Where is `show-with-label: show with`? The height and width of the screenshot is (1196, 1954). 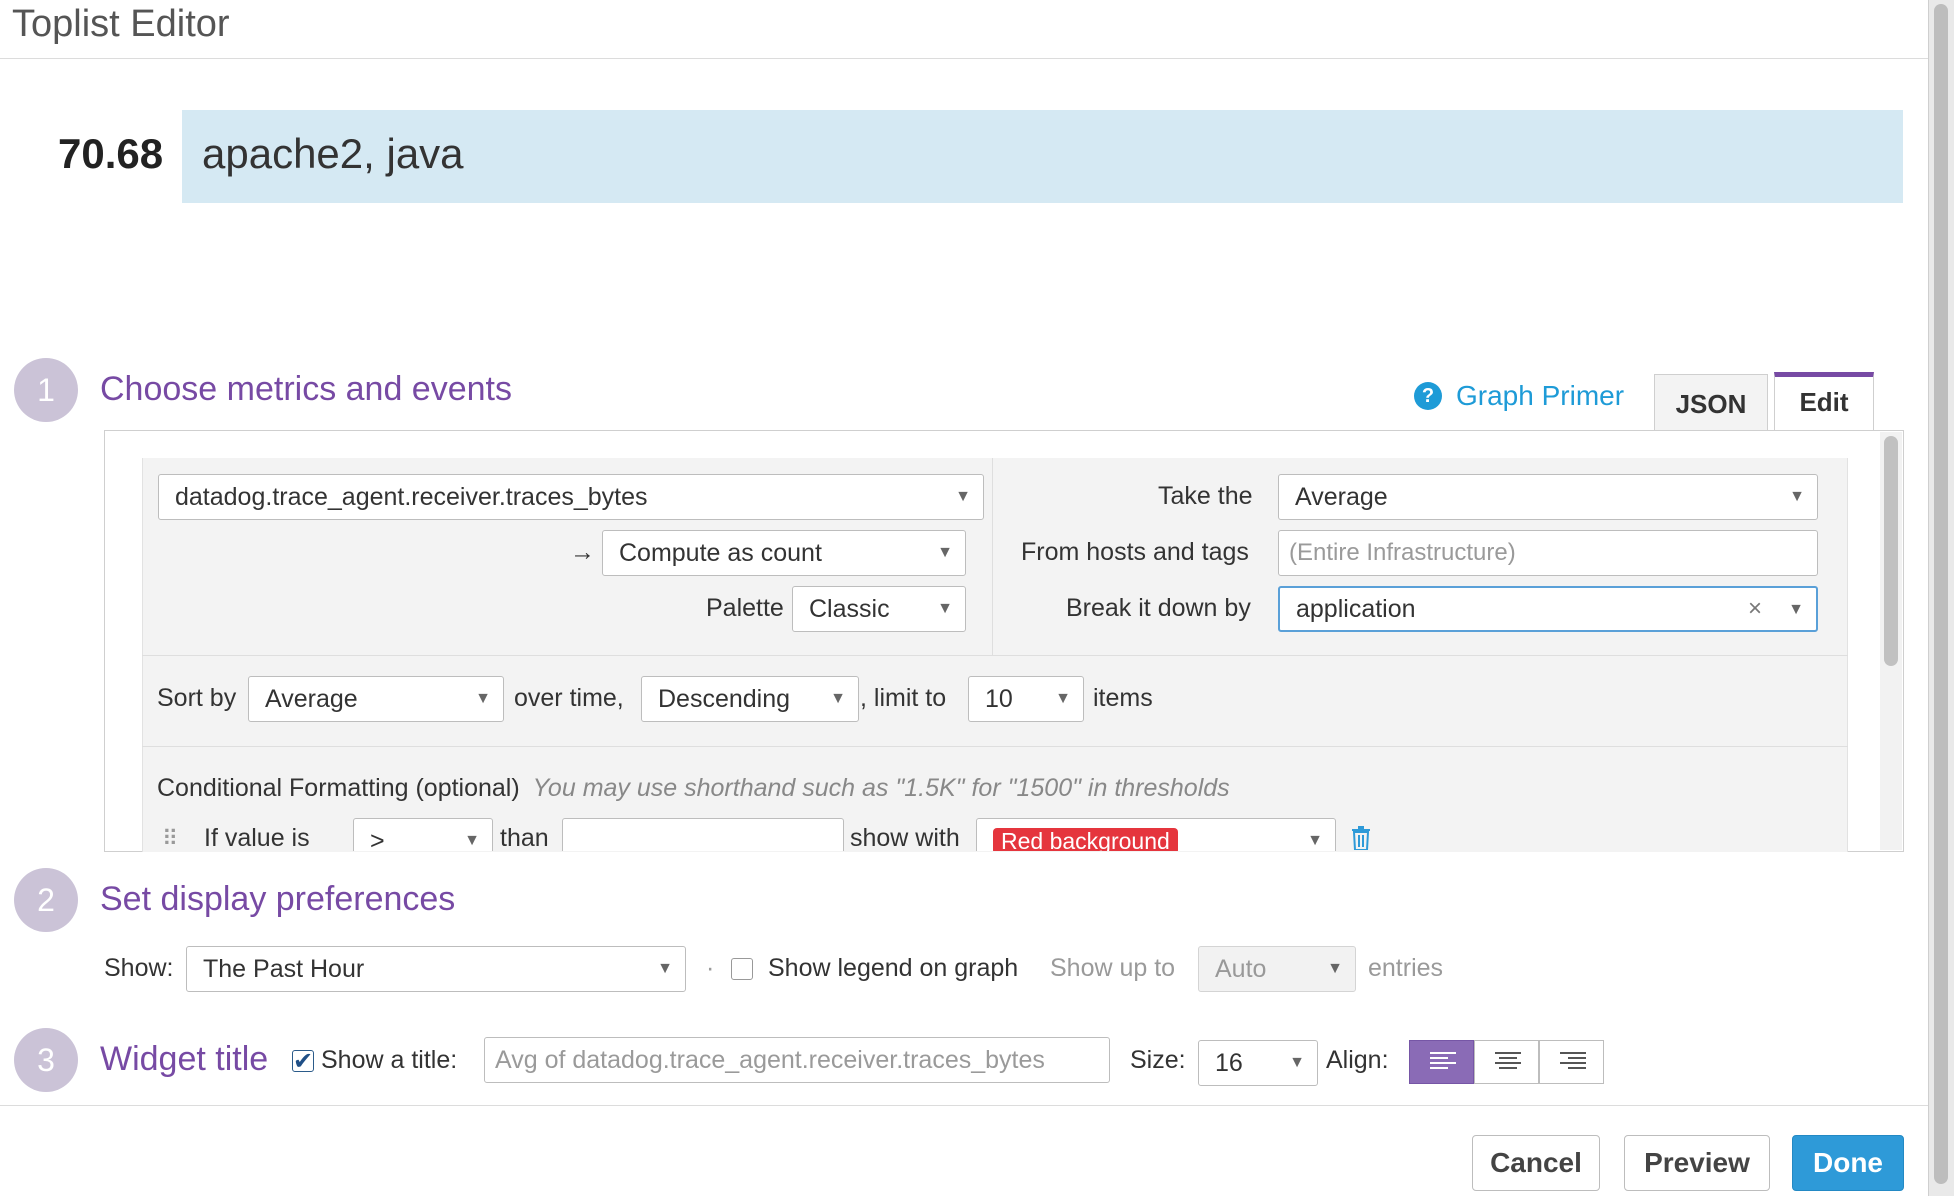 show-with-label: show with is located at coordinates (905, 837).